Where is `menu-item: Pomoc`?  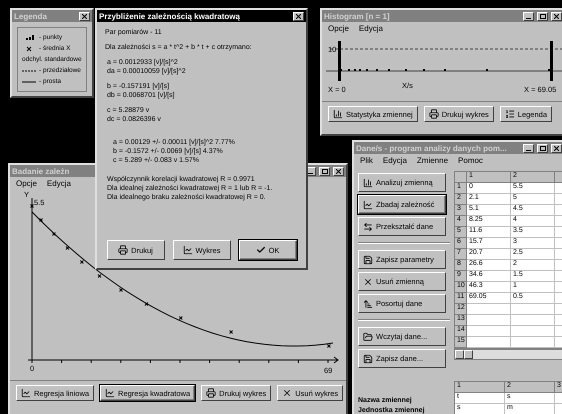
menu-item: Pomoc is located at coordinates (470, 160).